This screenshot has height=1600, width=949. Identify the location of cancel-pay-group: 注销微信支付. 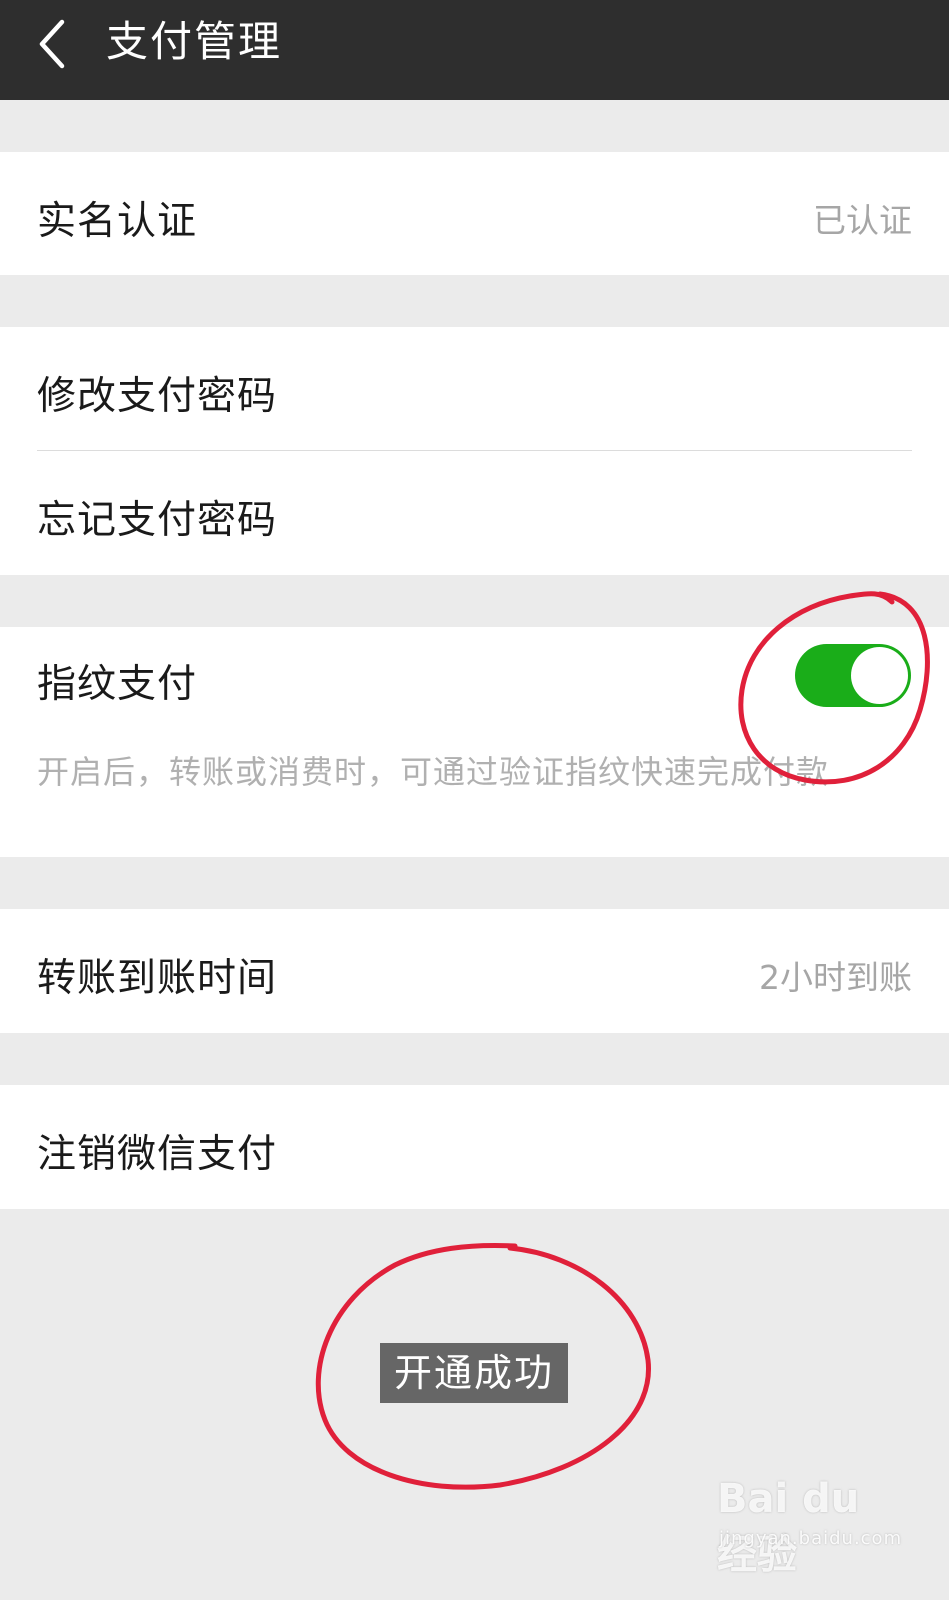
(474, 1147).